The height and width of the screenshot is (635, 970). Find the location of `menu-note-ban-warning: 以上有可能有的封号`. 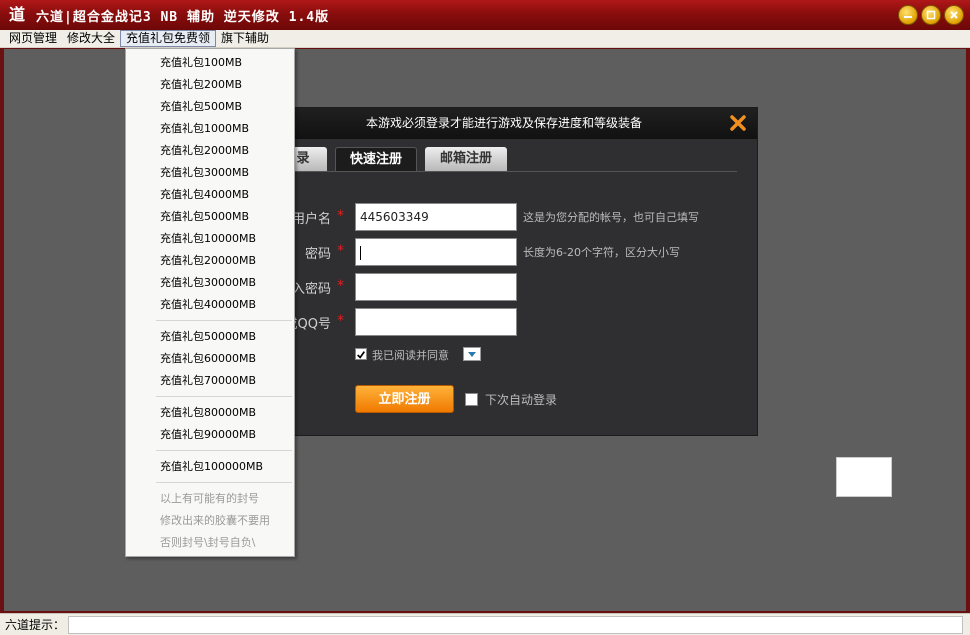

menu-note-ban-warning: 以上有可能有的封号 is located at coordinates (209, 498).